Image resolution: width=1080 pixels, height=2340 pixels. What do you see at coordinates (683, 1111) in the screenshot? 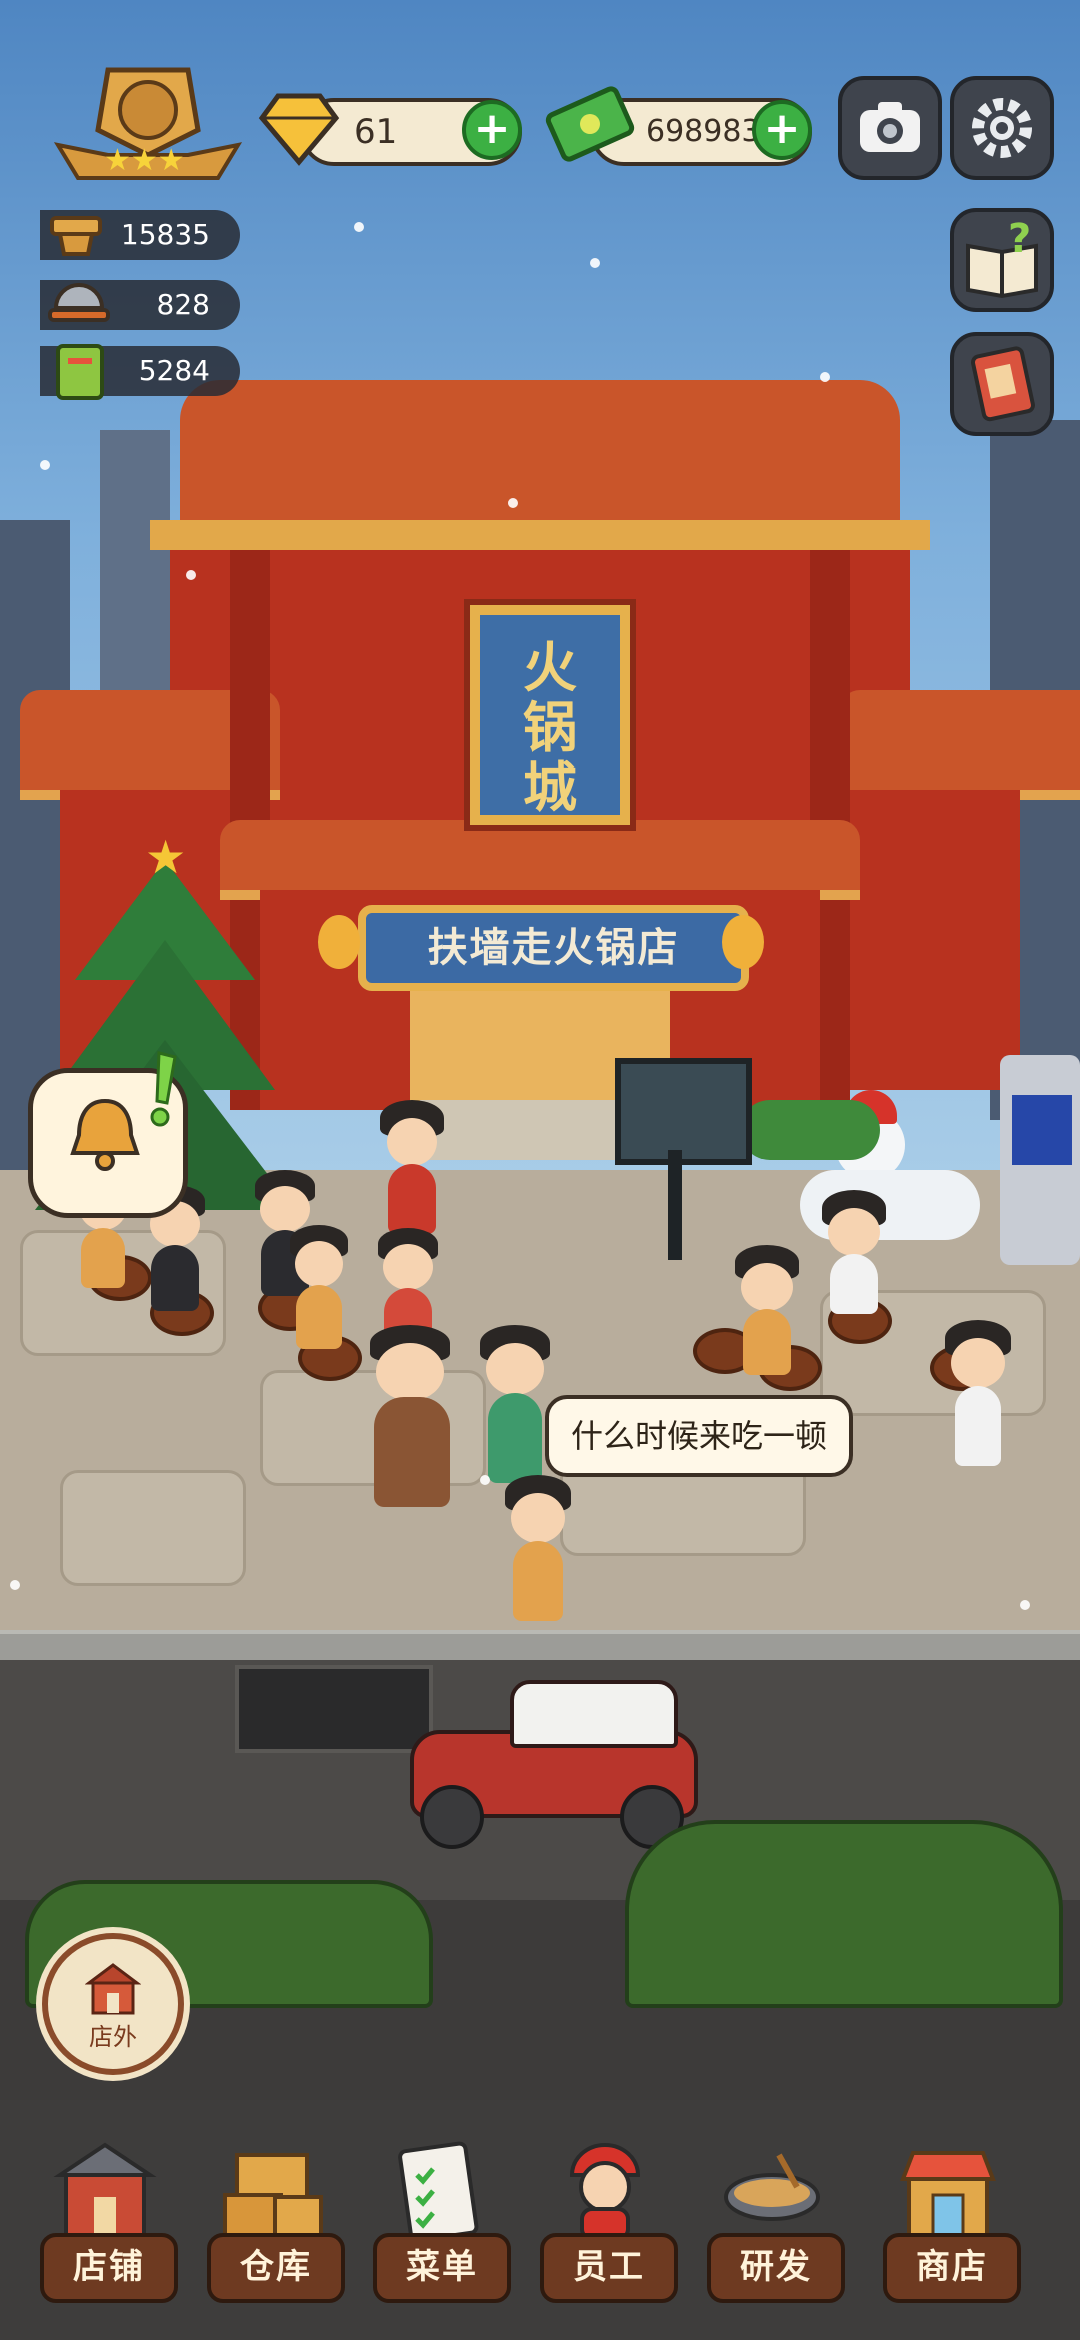
I see `tv-screen` at bounding box center [683, 1111].